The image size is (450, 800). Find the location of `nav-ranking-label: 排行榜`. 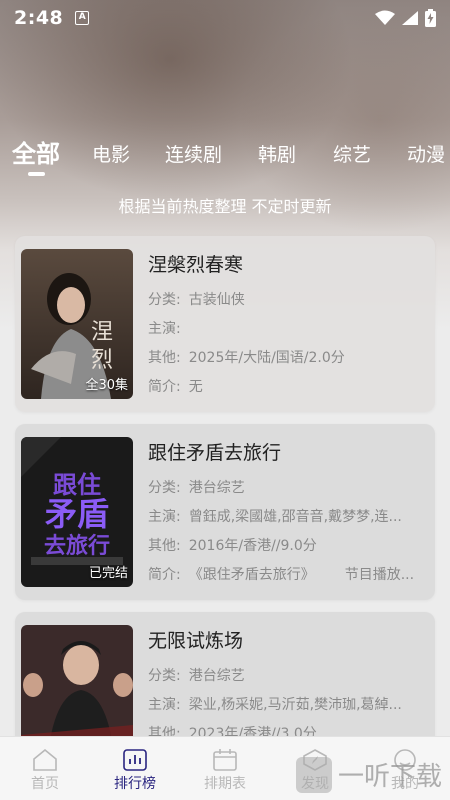

nav-ranking-label: 排行榜 is located at coordinates (135, 784).